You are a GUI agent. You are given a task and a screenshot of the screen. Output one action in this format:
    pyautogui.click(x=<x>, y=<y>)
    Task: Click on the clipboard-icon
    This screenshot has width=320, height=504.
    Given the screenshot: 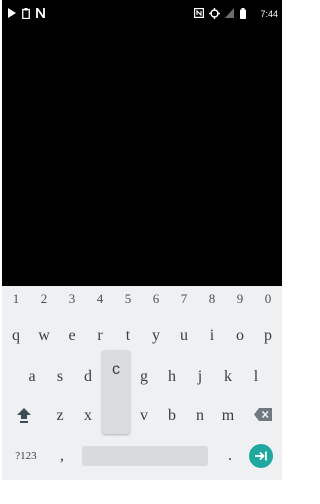 What is the action you would take?
    pyautogui.click(x=26, y=13)
    